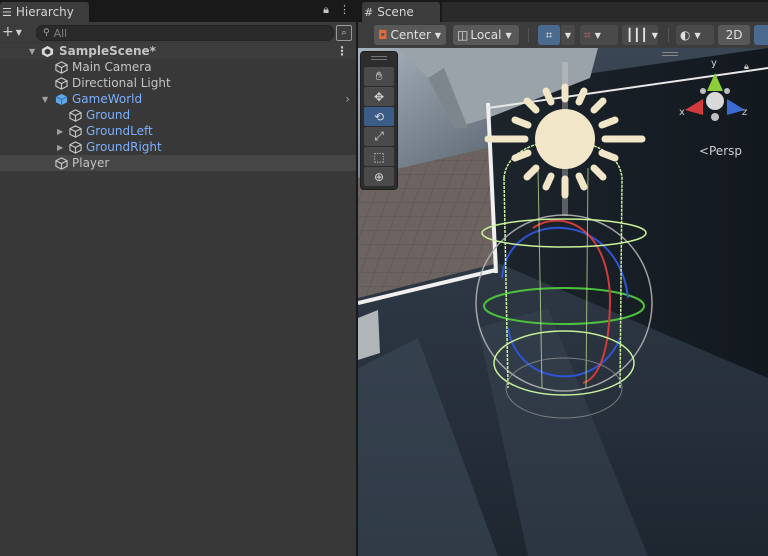  I want to click on projection-label: Persp, so click(725, 151).